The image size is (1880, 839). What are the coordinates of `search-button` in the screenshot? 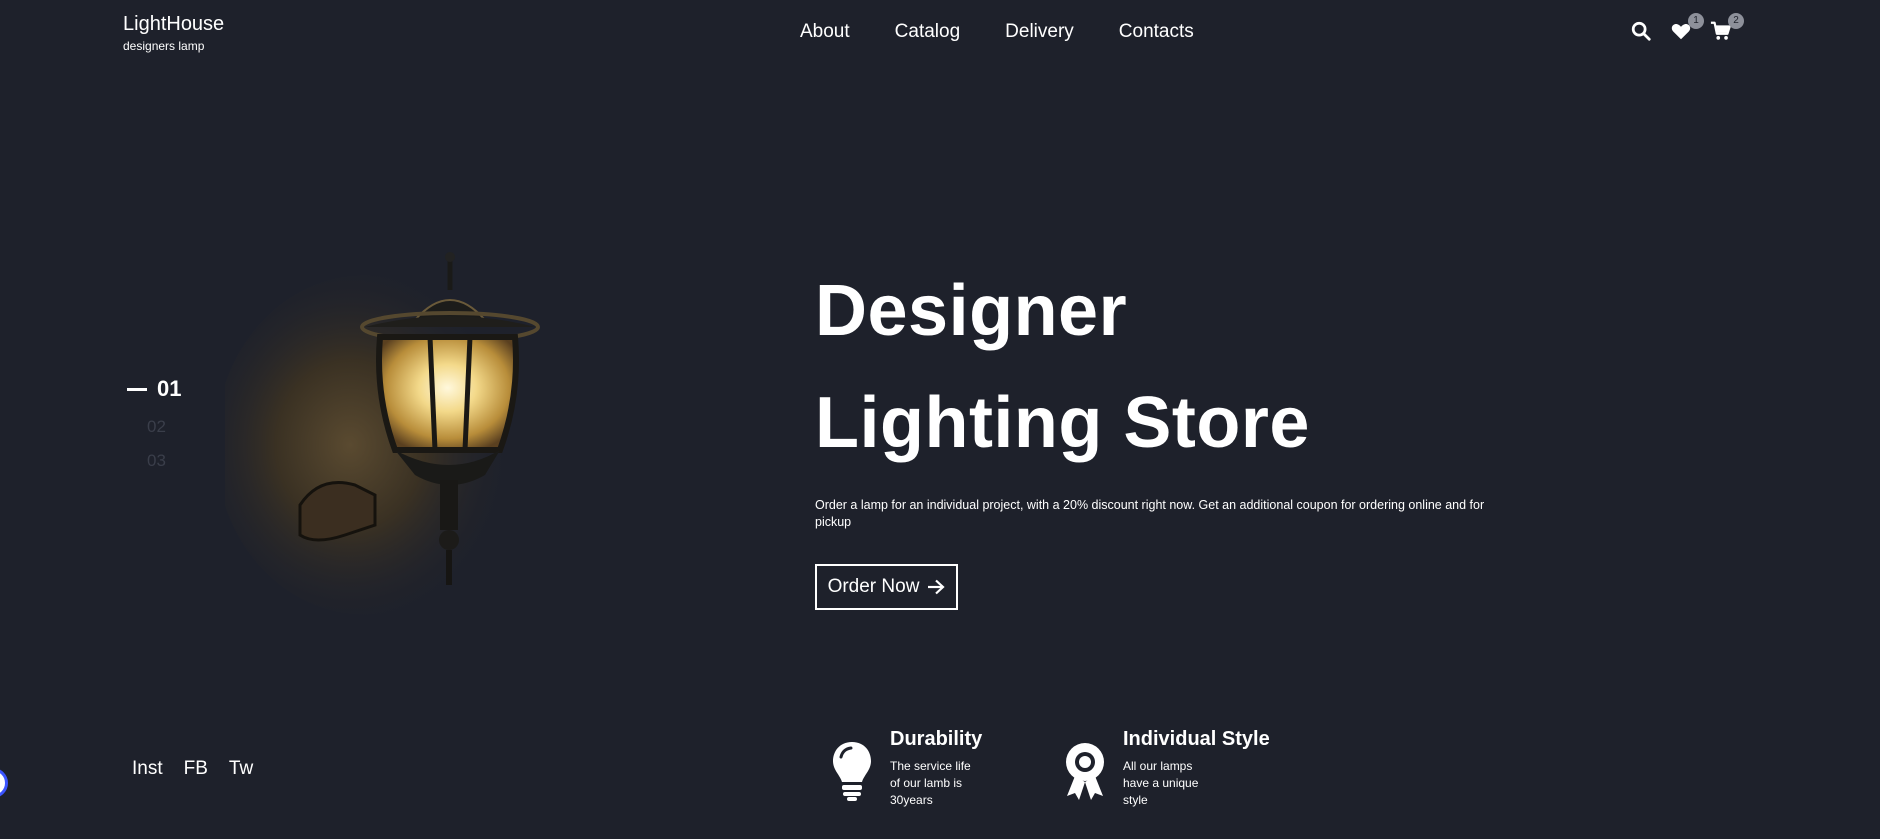 It's located at (1642, 32).